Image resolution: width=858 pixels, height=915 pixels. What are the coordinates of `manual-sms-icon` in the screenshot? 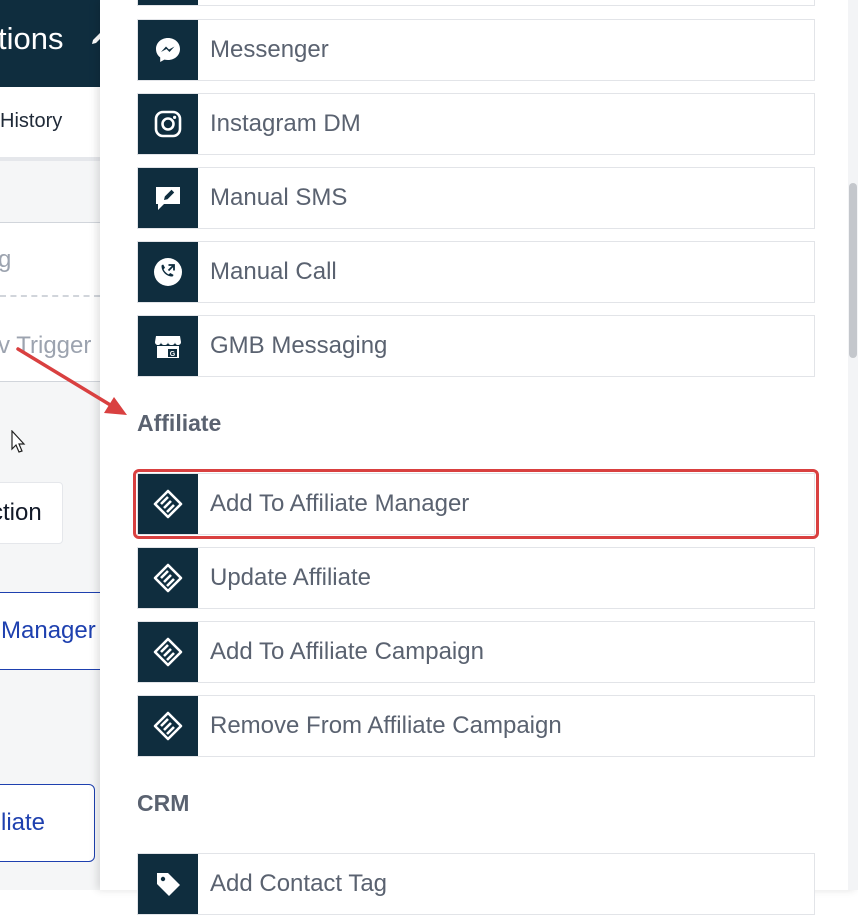 It's located at (168, 198).